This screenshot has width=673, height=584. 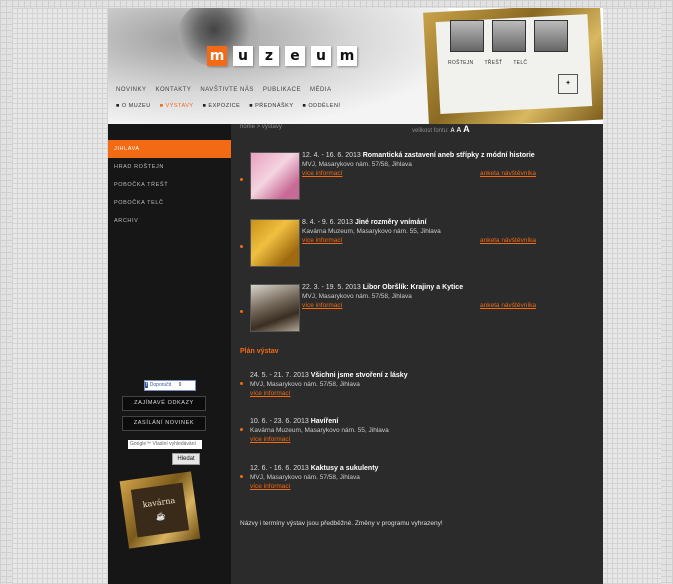 I want to click on branch-thumb-telc, so click(x=551, y=36).